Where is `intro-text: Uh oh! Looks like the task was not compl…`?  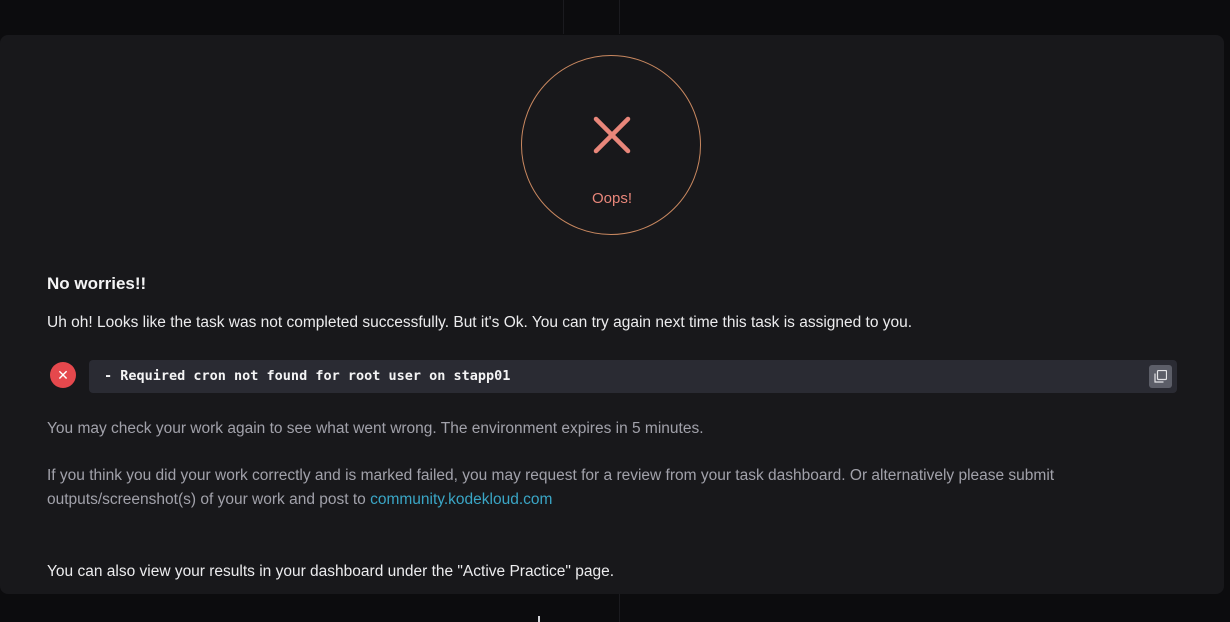 intro-text: Uh oh! Looks like the task was not compl… is located at coordinates (480, 322).